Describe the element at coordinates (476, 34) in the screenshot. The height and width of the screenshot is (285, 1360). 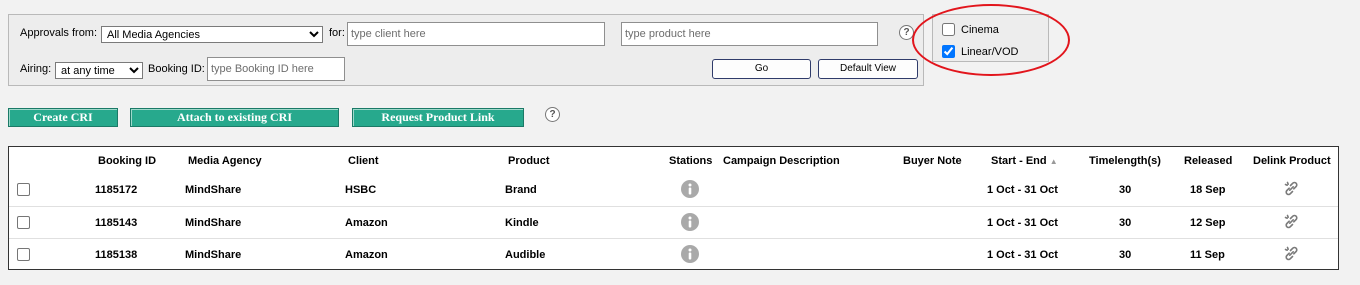
I see `client-input` at that location.